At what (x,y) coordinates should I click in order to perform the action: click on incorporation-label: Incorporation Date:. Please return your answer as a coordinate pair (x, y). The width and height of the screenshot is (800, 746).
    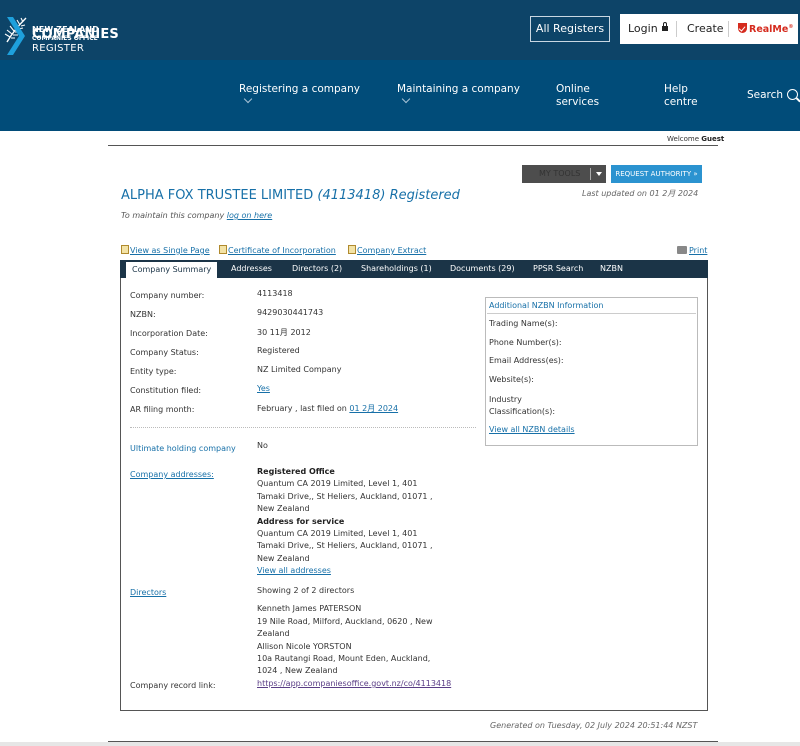
    Looking at the image, I should click on (169, 333).